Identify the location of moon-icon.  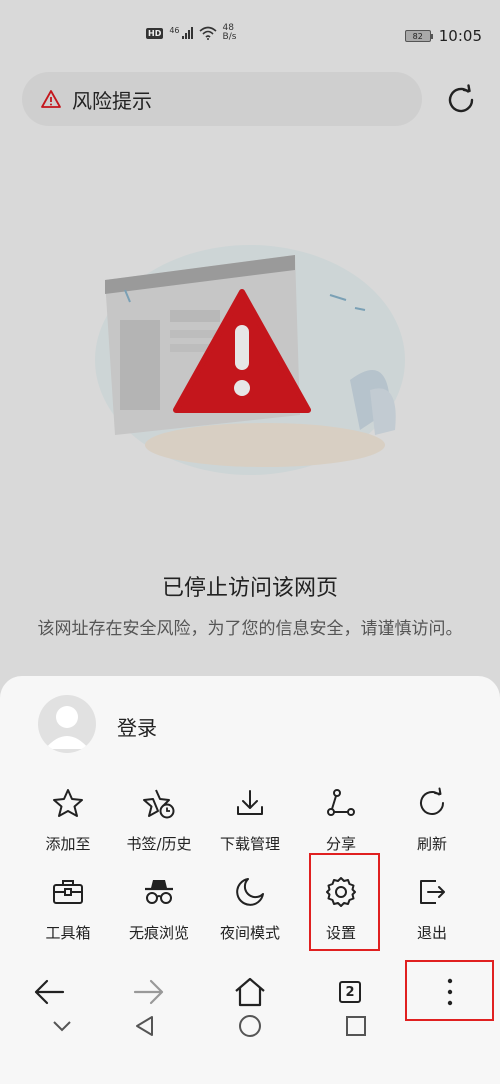
(250, 892).